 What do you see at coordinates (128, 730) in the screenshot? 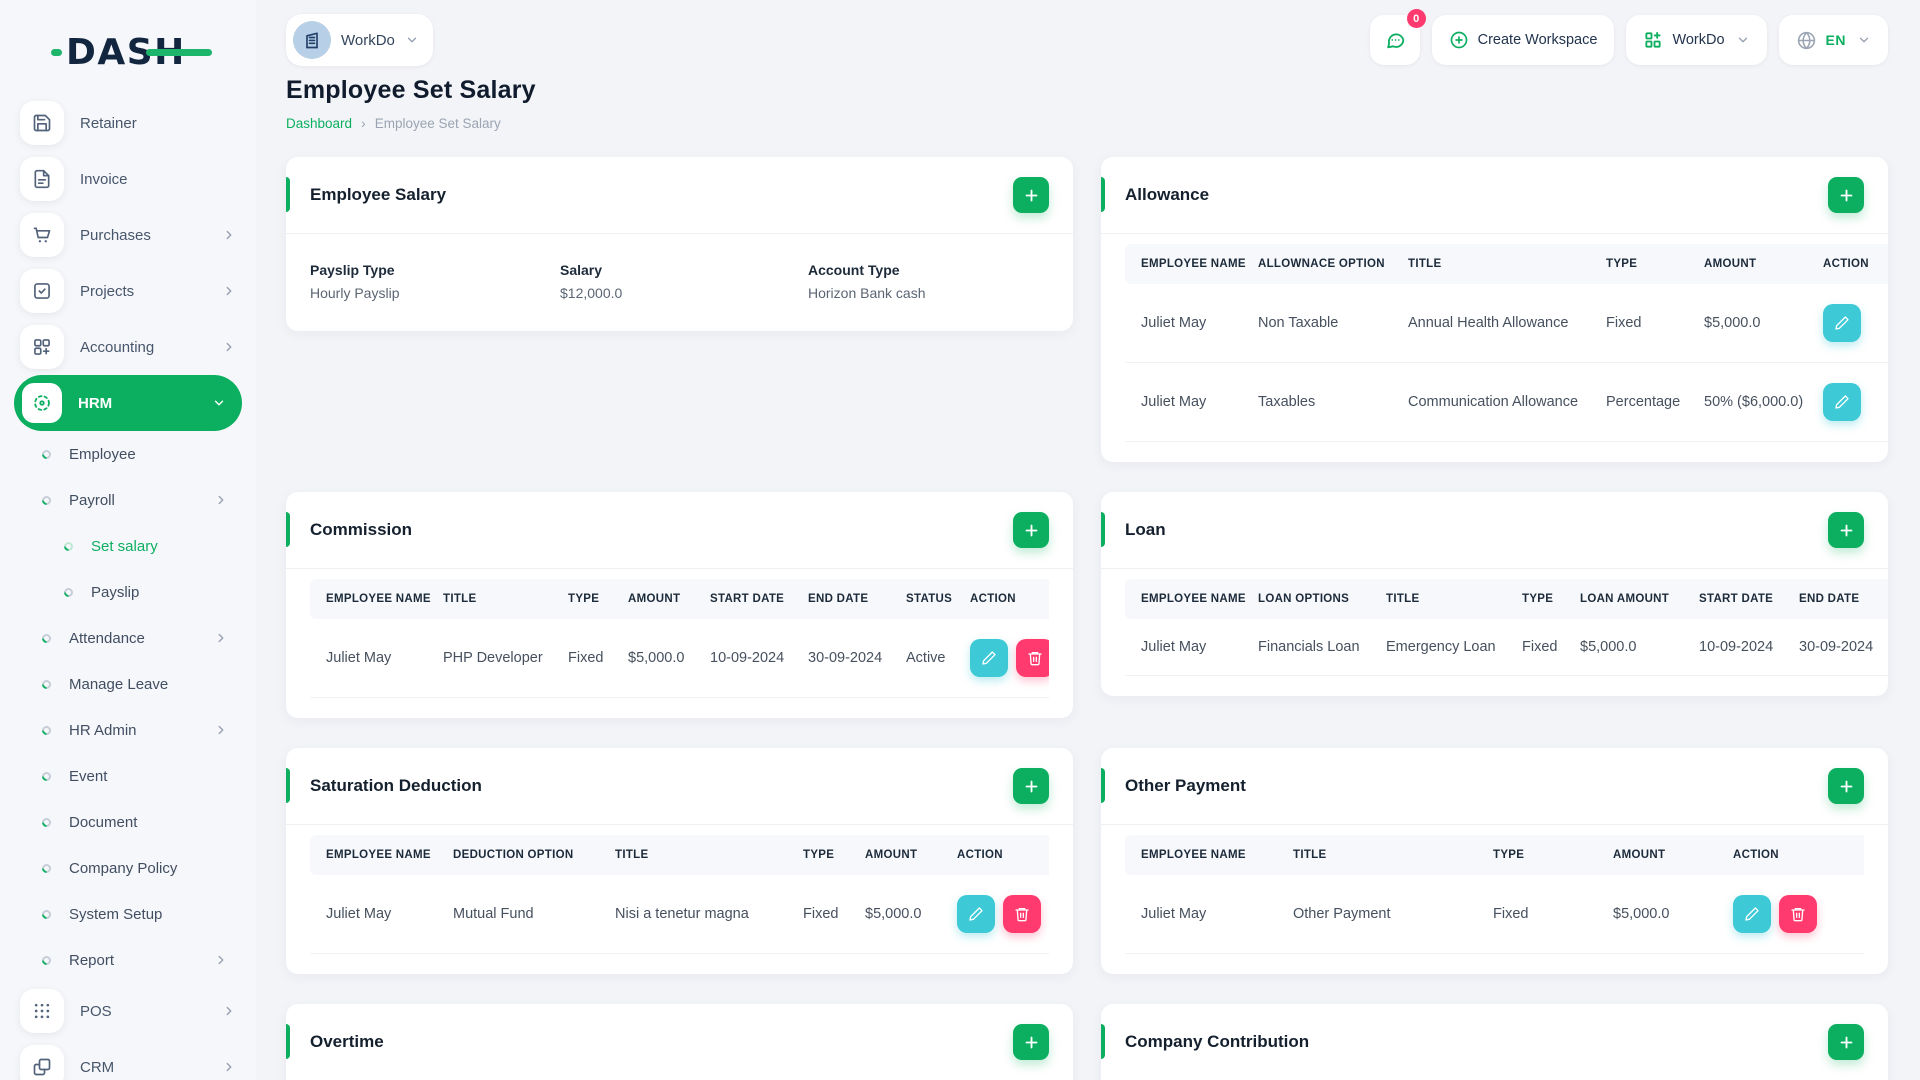
I see `sidebar-item-hr-admin: HR Admin` at bounding box center [128, 730].